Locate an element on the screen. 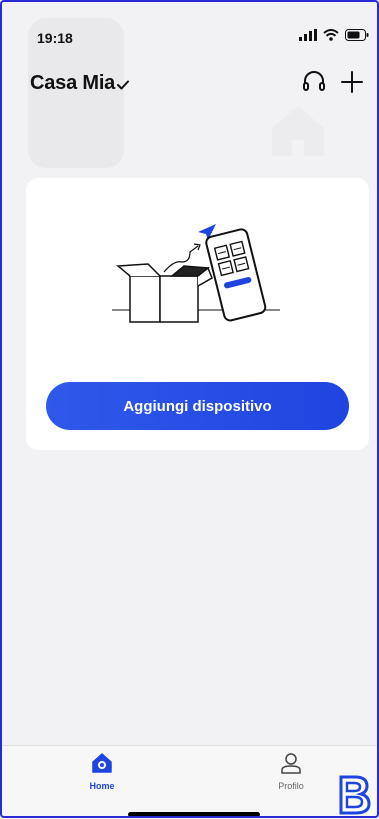 The height and width of the screenshot is (819, 379). background-house-icon is located at coordinates (298, 131).